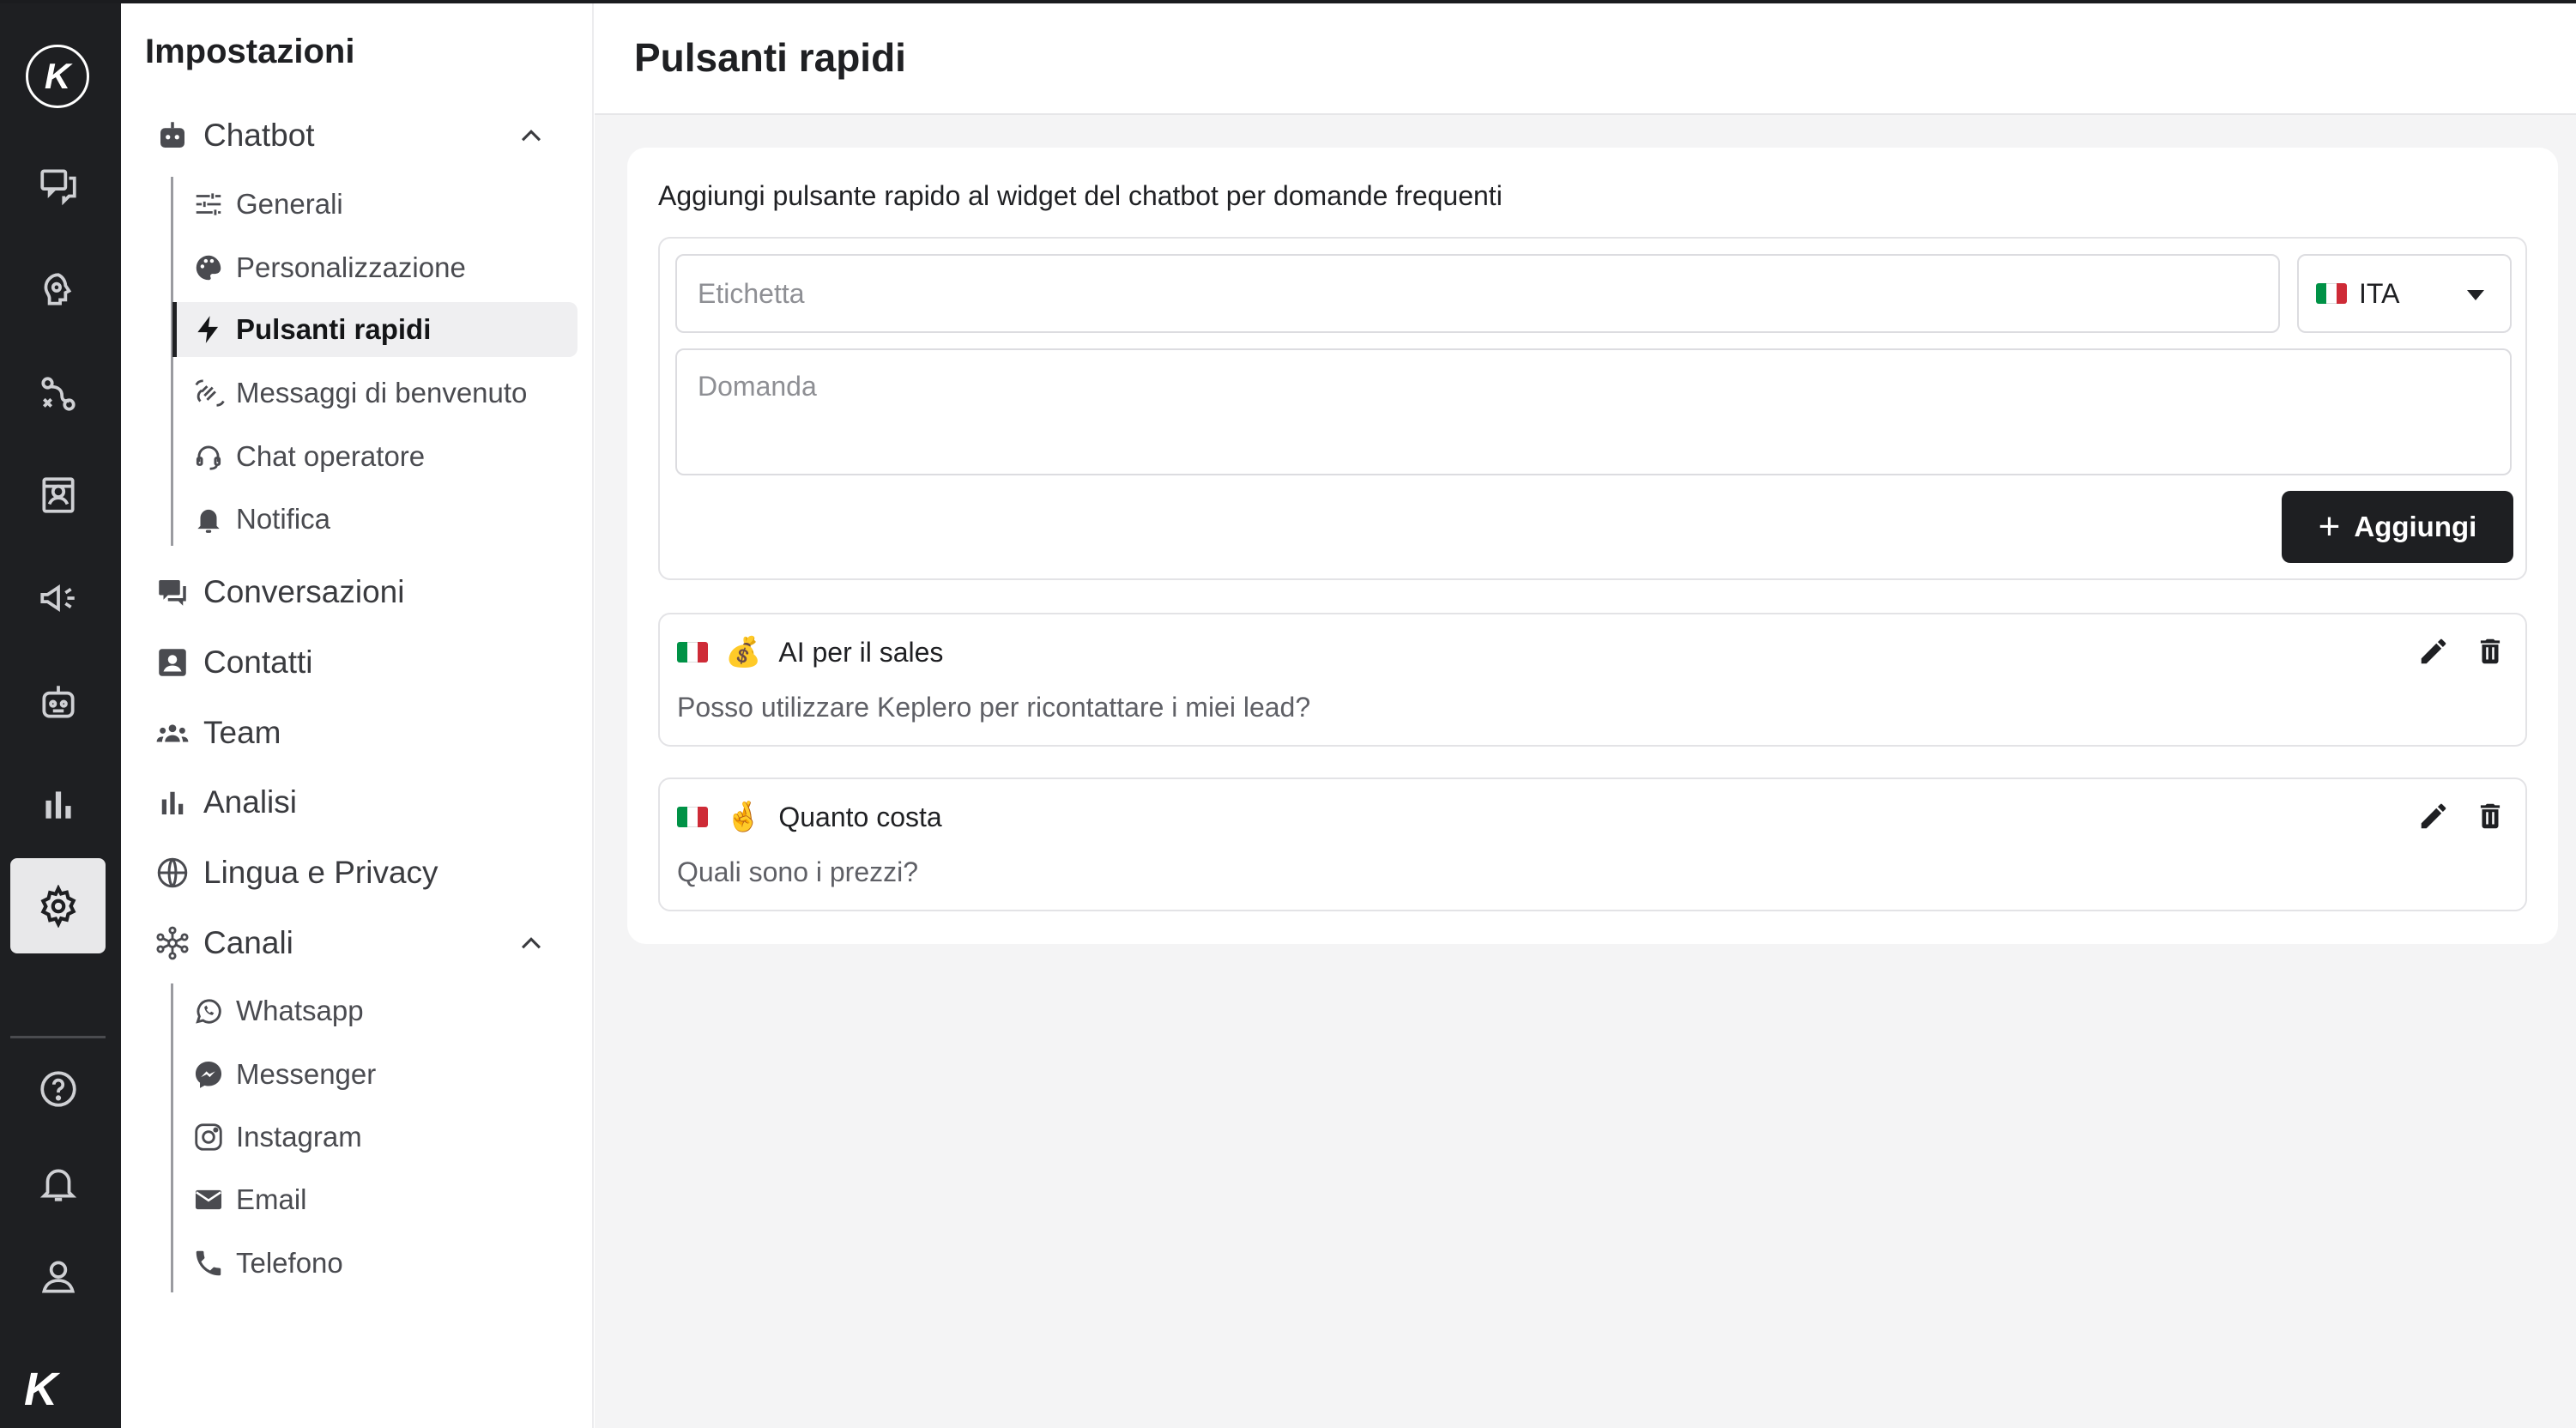 Image resolution: width=2576 pixels, height=1428 pixels. Describe the element at coordinates (172, 662) in the screenshot. I see `contact-card-icon` at that location.